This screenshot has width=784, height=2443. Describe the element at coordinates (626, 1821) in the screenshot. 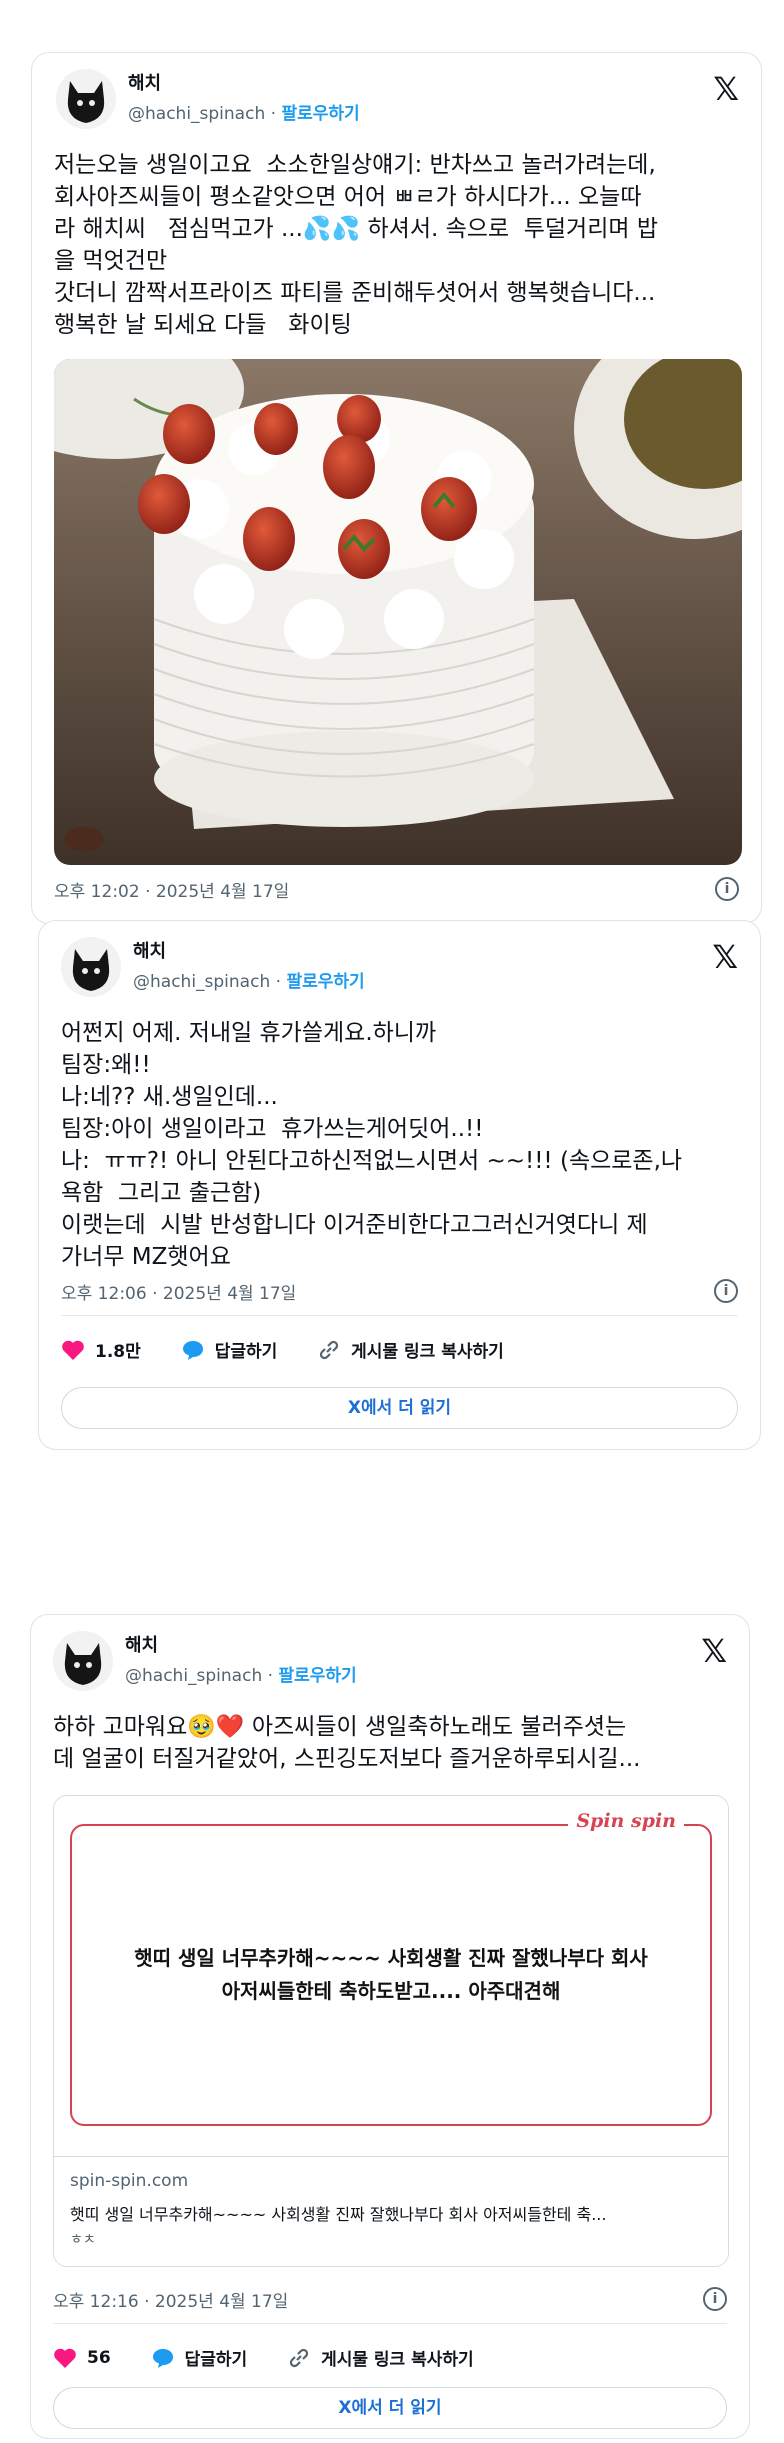

I see `spin-logo: Spin spin` at that location.